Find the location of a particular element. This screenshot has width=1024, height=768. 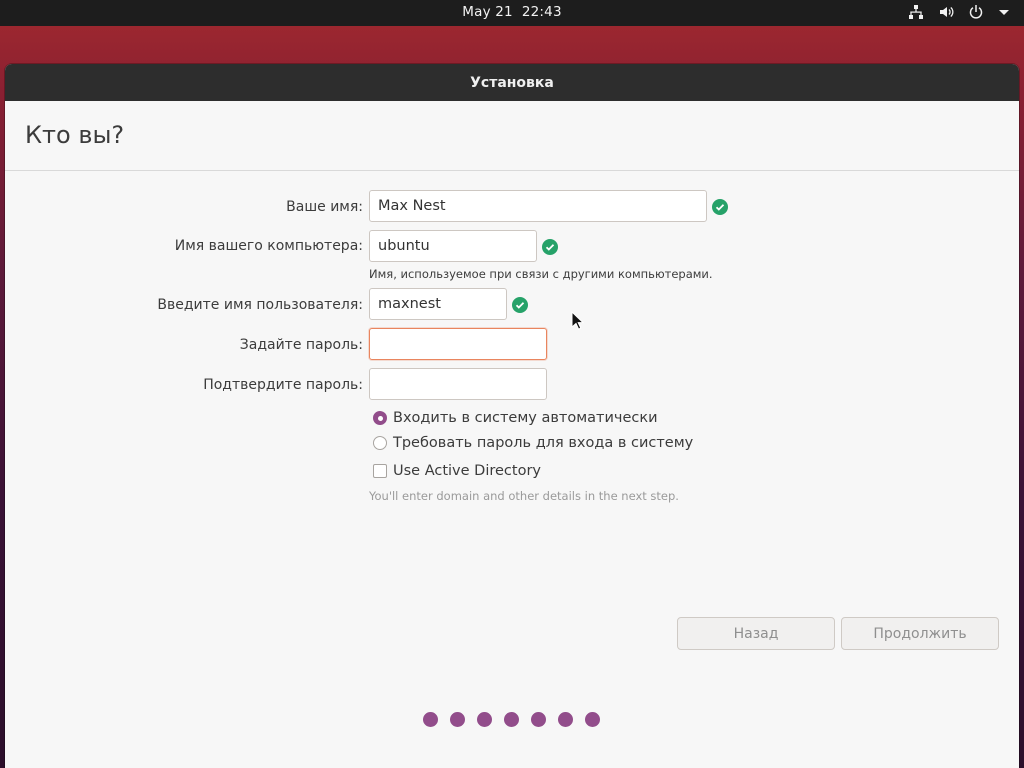

date-label: May 21 is located at coordinates (487, 12).